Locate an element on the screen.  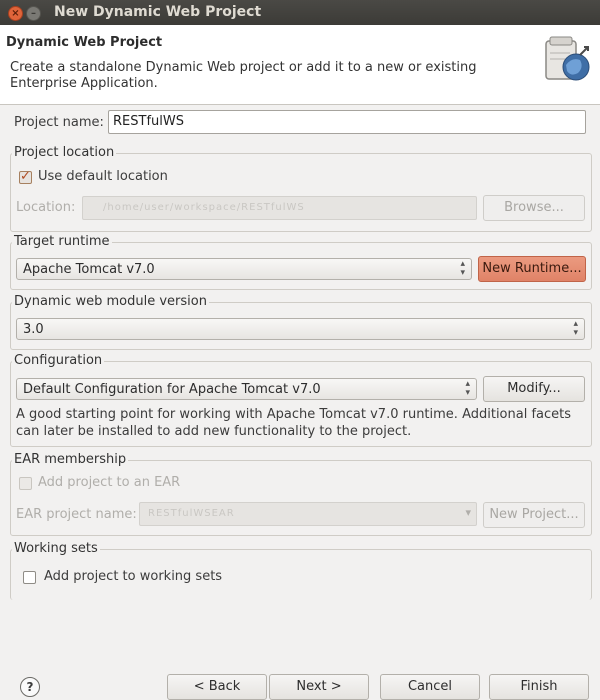
module-version-select: 3.0 ▴ ▾ is located at coordinates (300, 329).